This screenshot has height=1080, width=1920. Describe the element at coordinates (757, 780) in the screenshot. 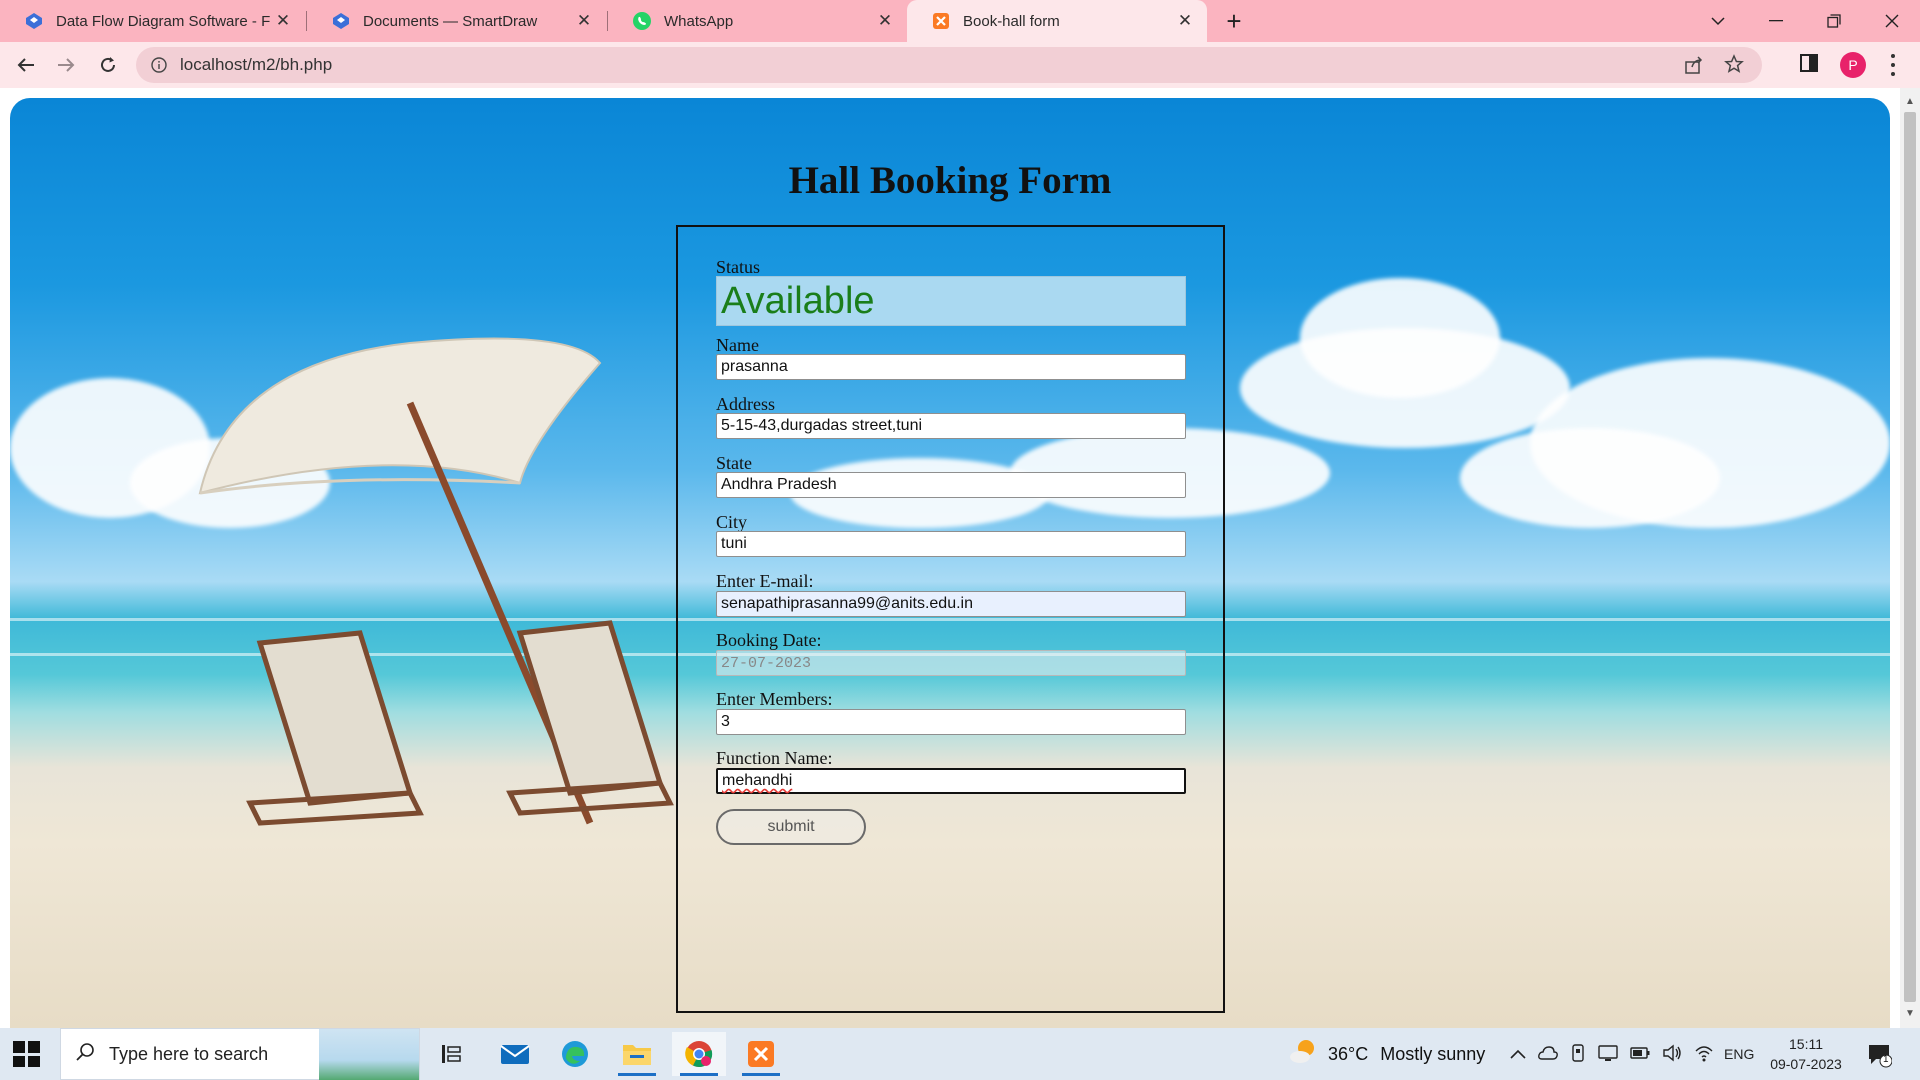

I see `function-name-value: mehandhi` at that location.